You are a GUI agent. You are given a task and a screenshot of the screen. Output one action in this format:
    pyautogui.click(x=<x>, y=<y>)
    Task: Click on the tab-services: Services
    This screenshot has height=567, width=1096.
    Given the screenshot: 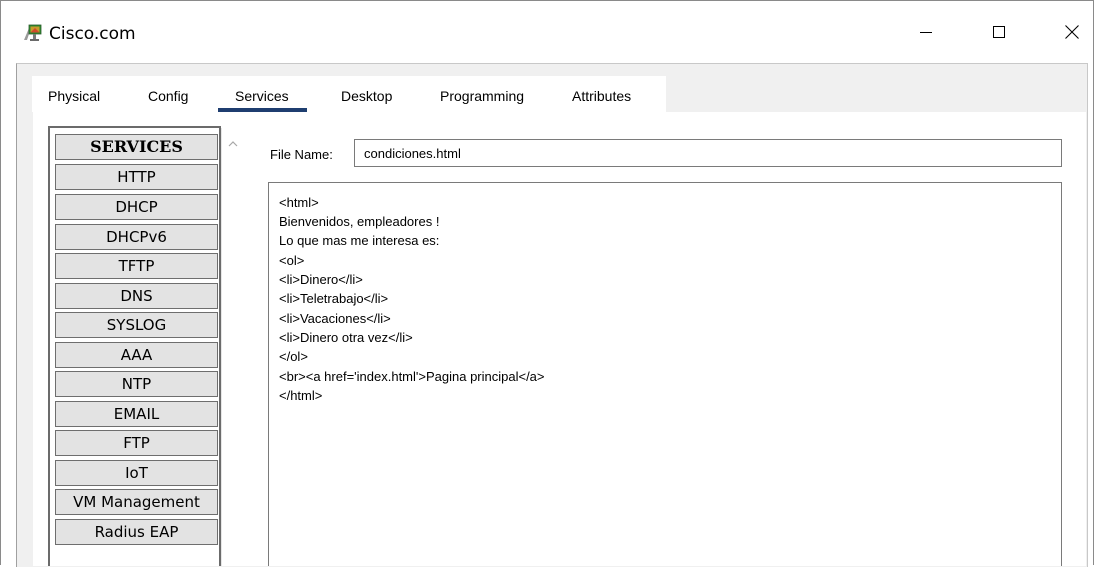 What is the action you would take?
    pyautogui.click(x=262, y=96)
    